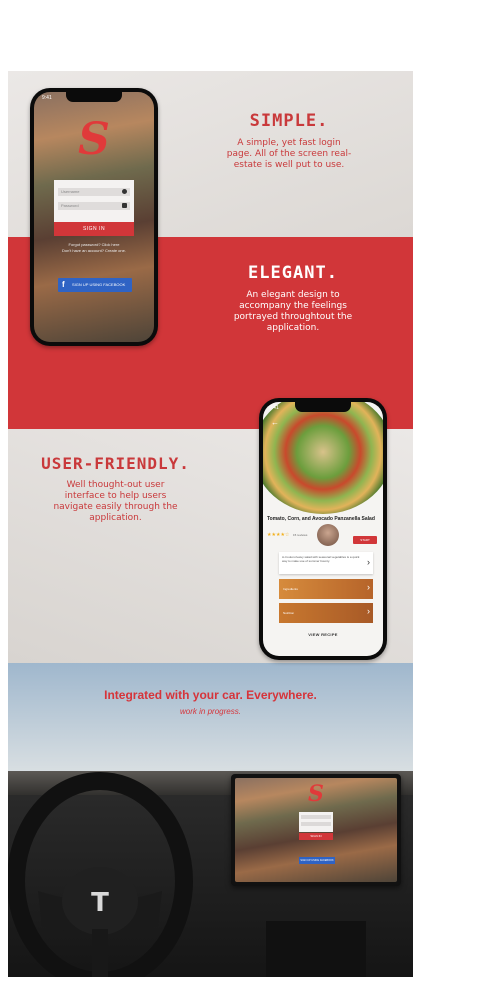  I want to click on username-field: Username, so click(94, 192).